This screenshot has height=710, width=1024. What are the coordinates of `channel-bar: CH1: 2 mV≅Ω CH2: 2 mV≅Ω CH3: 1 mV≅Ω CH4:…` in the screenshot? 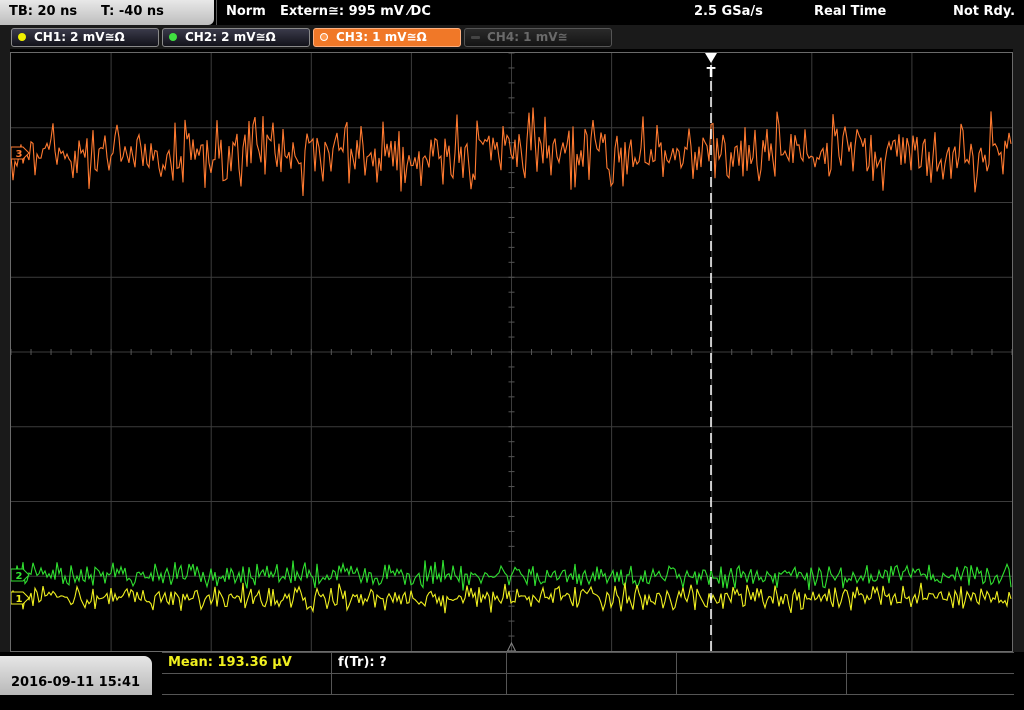 It's located at (512, 37).